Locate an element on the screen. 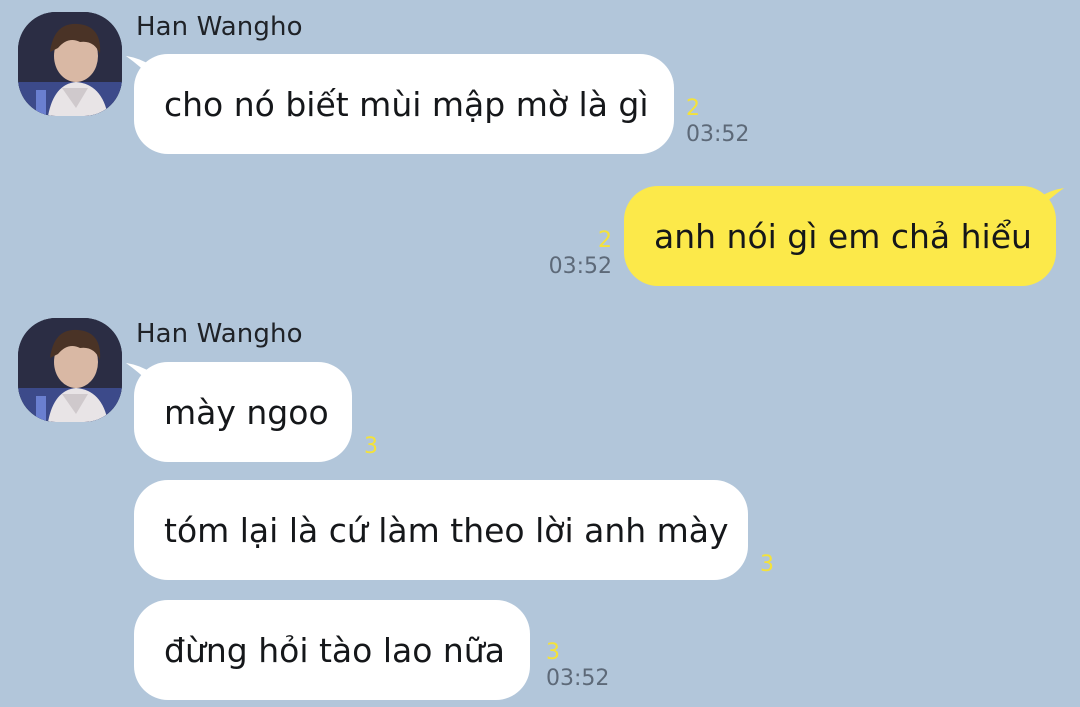 This screenshot has height=707, width=1080. message-text: đừng hỏi tào lao nữa is located at coordinates (334, 650).